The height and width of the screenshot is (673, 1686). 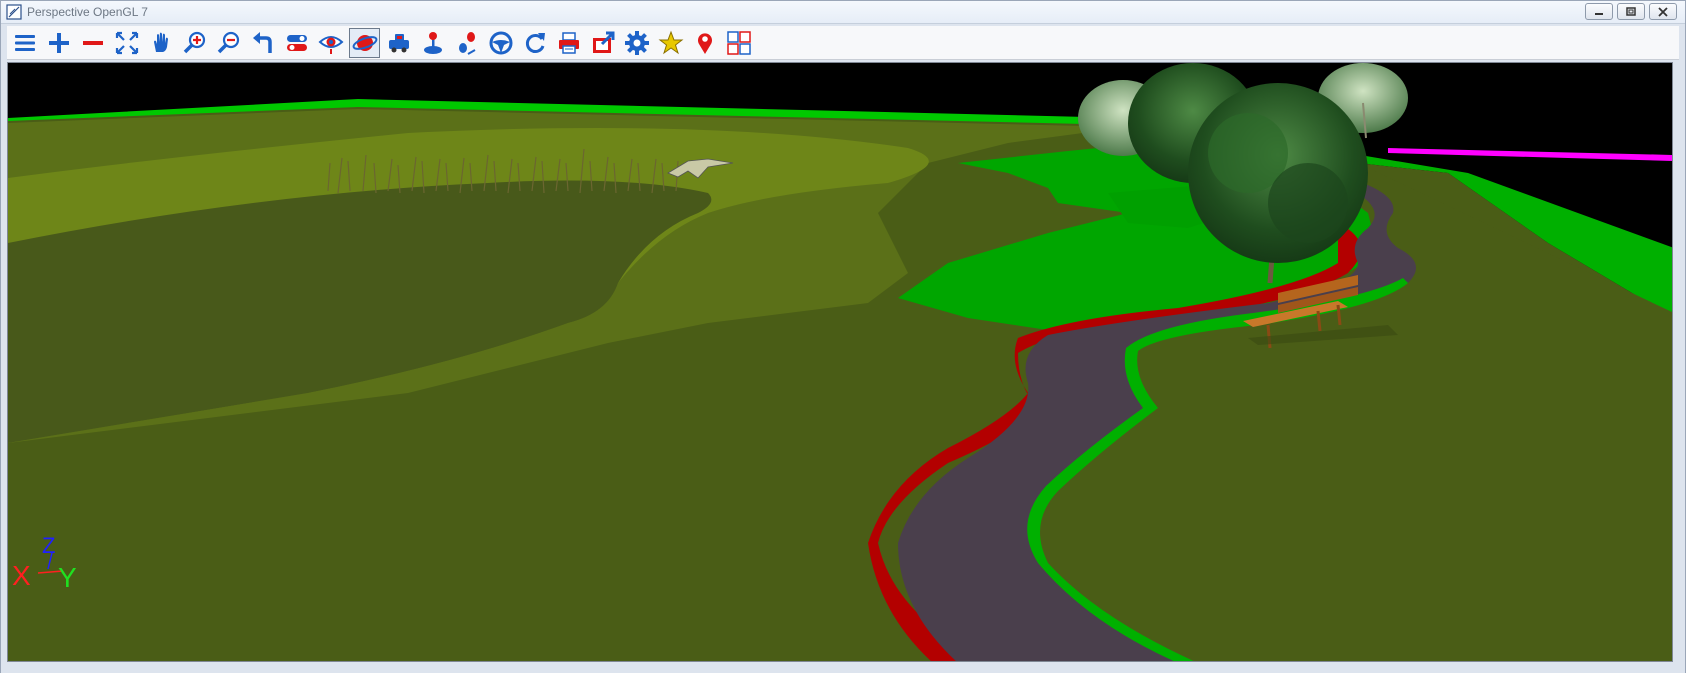 I want to click on axis-label-z: Z, so click(x=48, y=545).